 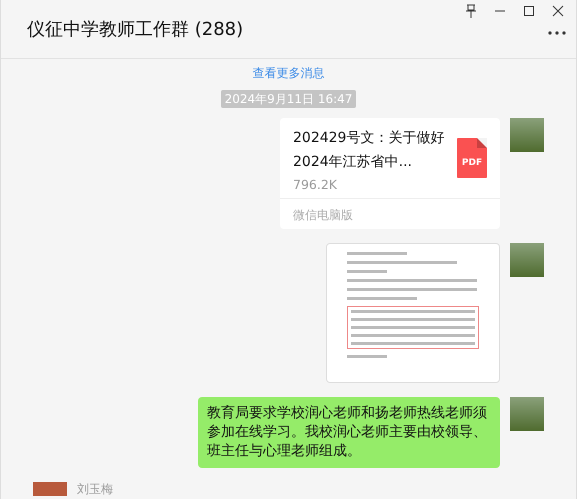 What do you see at coordinates (95, 489) in the screenshot?
I see `sender-name: 刘玉梅` at bounding box center [95, 489].